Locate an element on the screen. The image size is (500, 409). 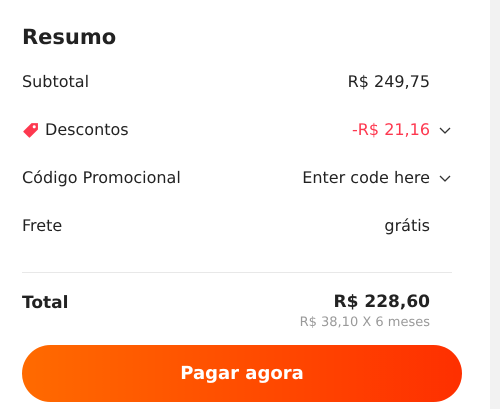
promo-code-dropdown: Enter code here is located at coordinates (377, 178).